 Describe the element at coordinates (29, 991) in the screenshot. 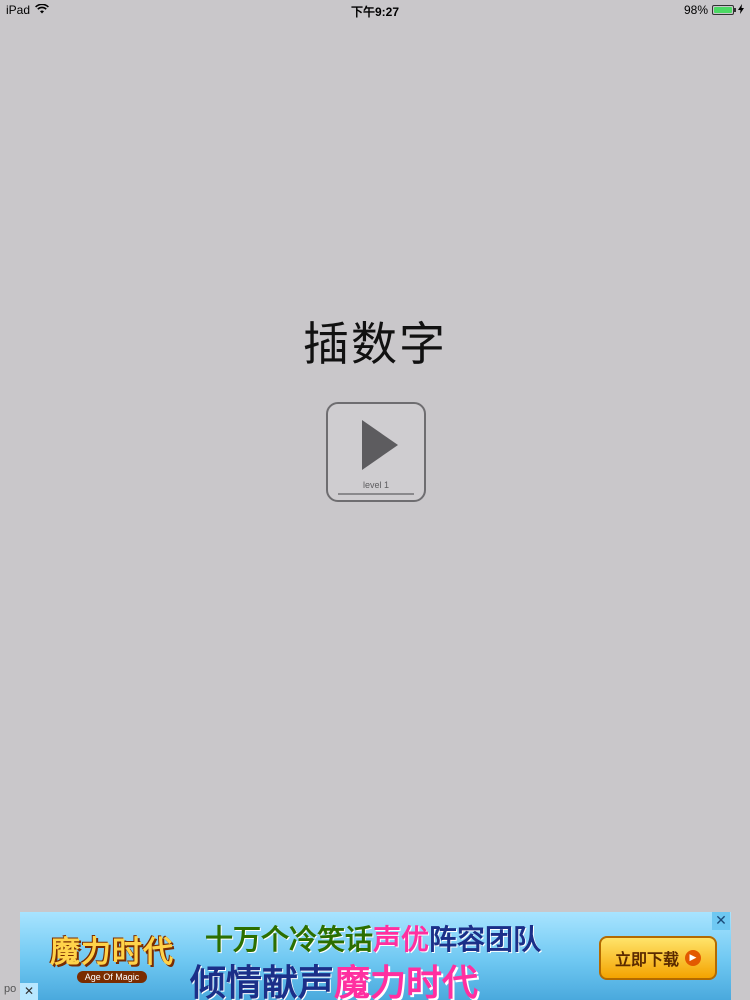

I see `close-icon: ✕` at that location.